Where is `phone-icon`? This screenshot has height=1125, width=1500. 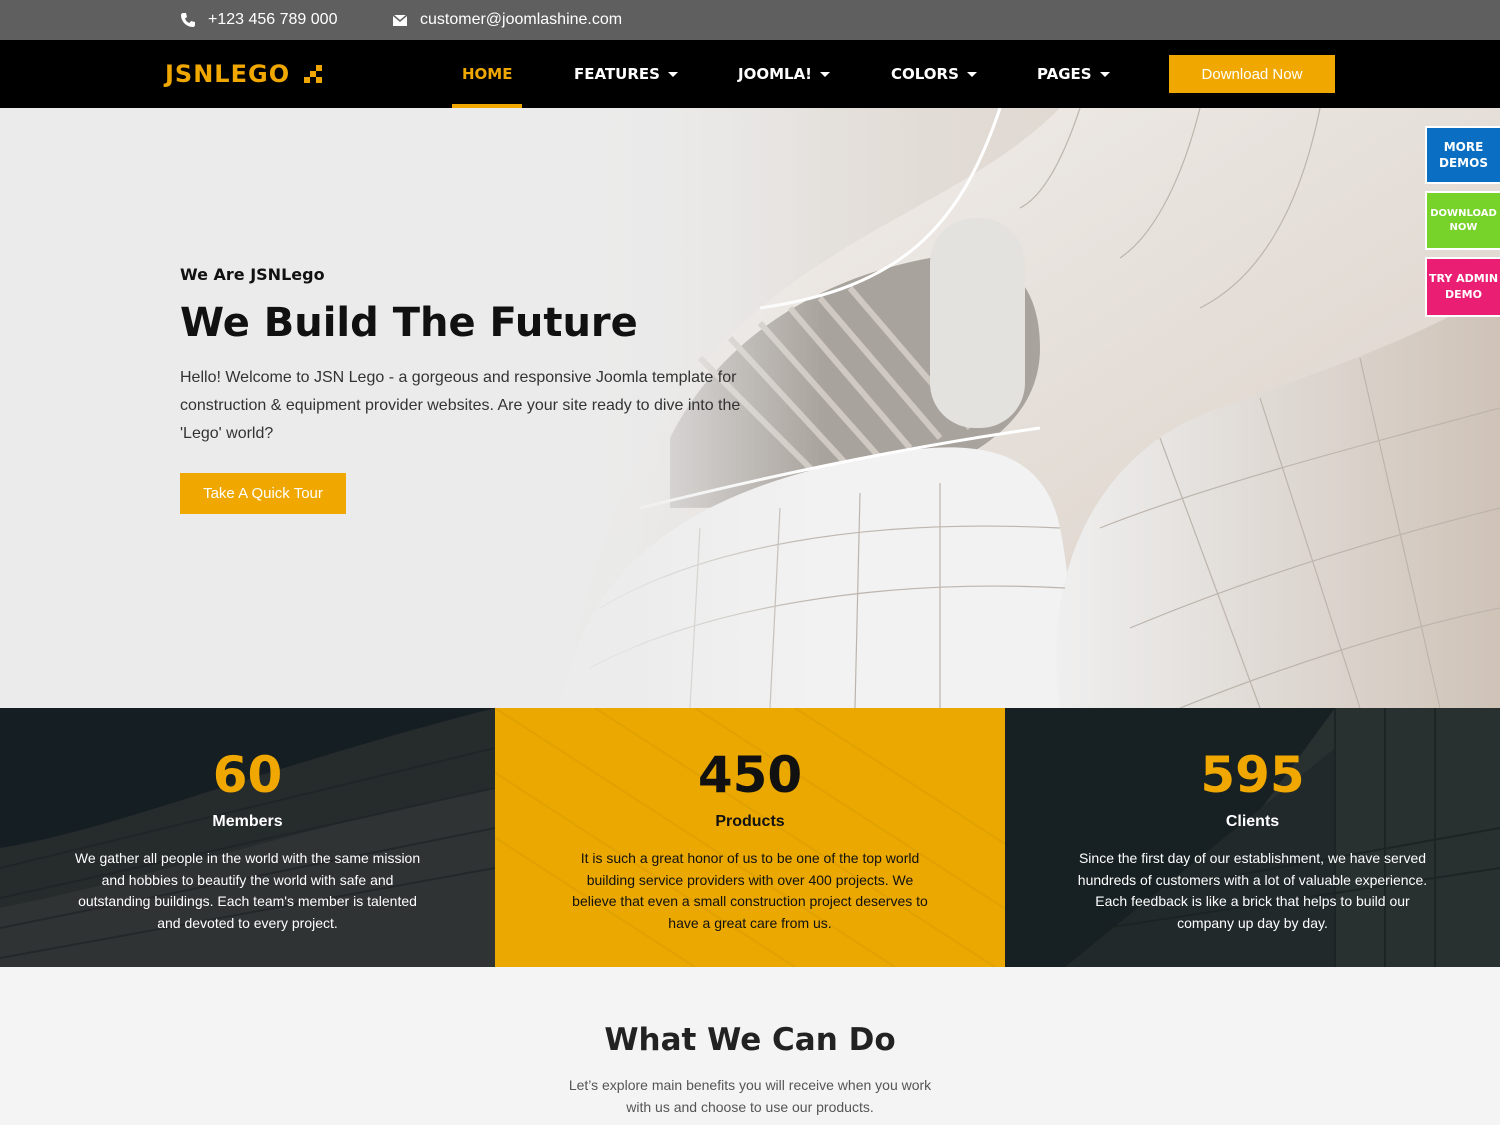 phone-icon is located at coordinates (188, 20).